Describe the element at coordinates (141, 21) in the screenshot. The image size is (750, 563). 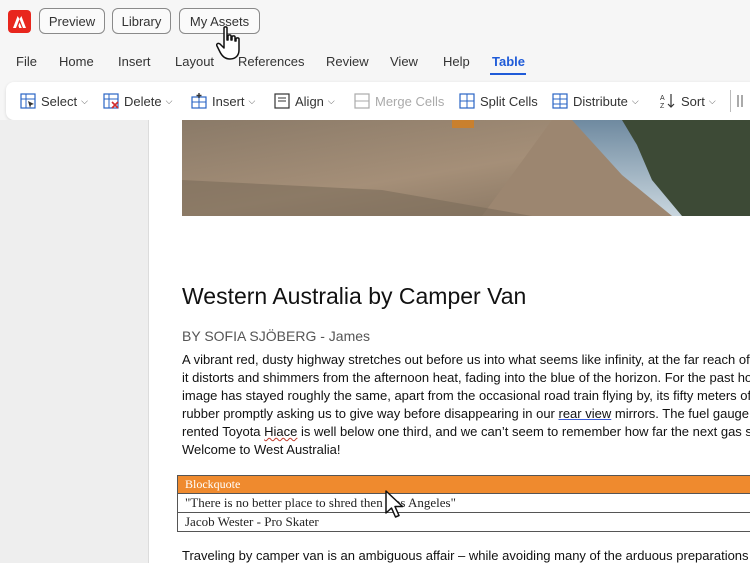
I see `library-button: Library` at that location.